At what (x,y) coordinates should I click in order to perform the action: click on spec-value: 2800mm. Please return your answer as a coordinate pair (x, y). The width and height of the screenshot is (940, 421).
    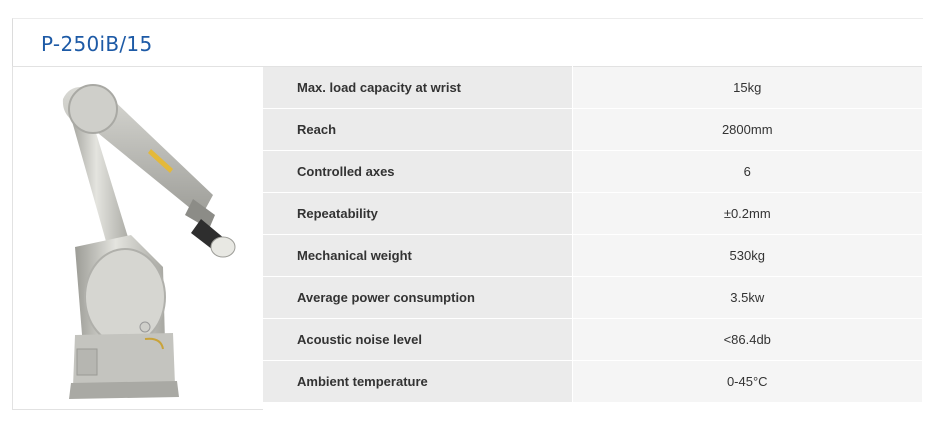
    Looking at the image, I should click on (747, 129).